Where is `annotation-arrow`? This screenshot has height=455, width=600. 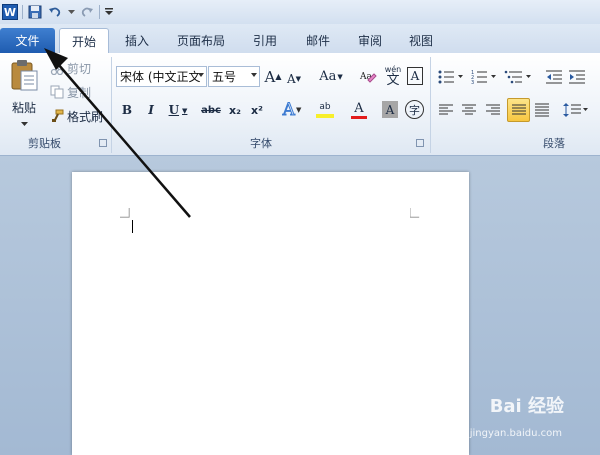
annotation-arrow is located at coordinates (117, 133).